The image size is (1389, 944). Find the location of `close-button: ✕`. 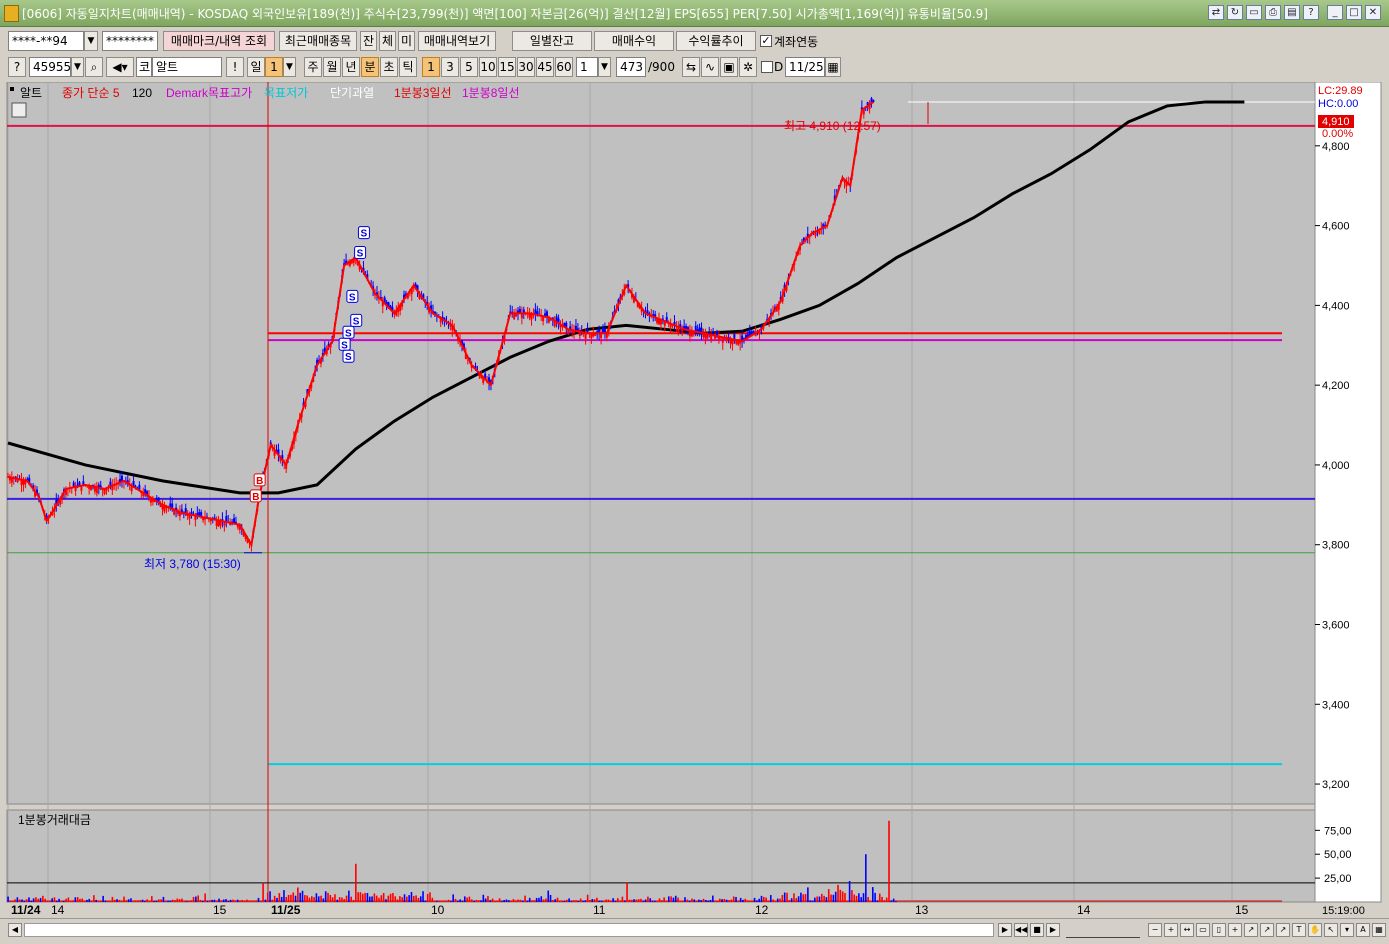

close-button: ✕ is located at coordinates (1373, 12).